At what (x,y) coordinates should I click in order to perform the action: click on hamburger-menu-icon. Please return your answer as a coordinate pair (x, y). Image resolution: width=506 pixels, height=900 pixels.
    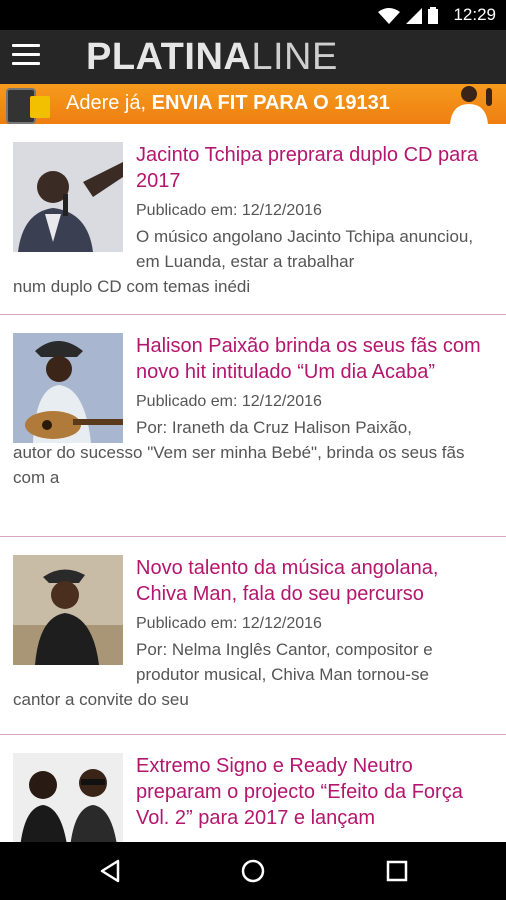
    Looking at the image, I should click on (26, 56).